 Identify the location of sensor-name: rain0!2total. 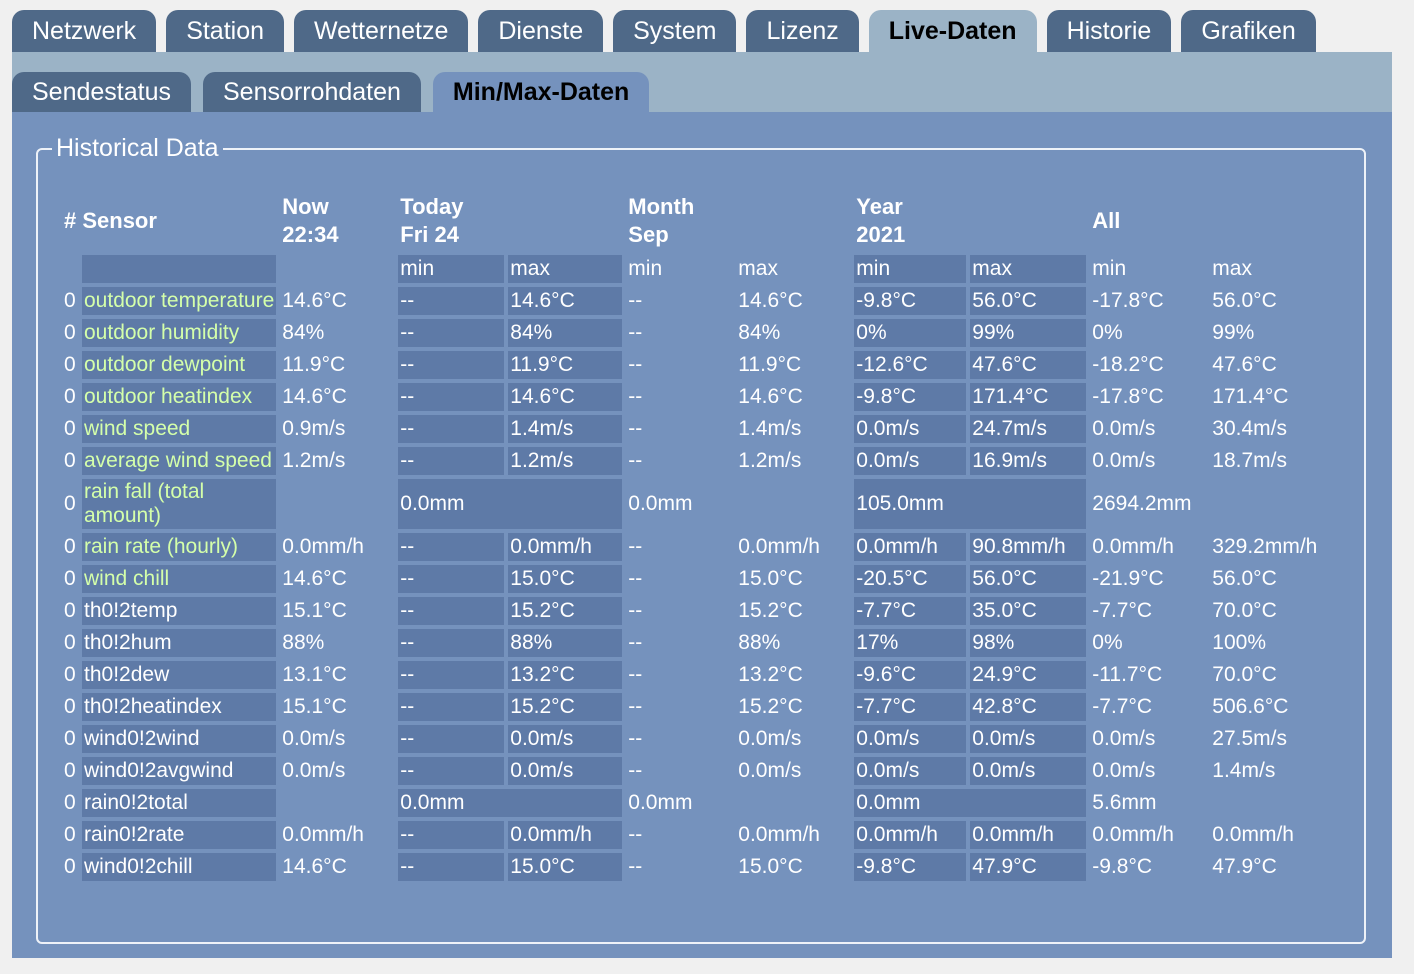
(179, 803).